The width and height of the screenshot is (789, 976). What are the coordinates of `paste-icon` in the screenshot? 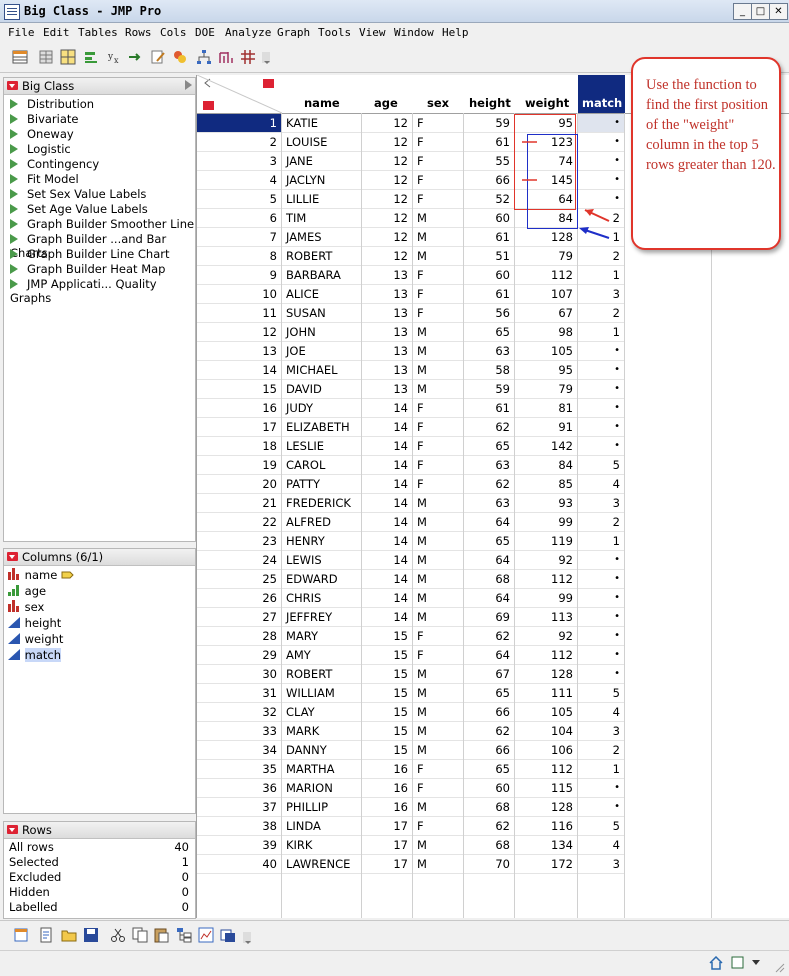 It's located at (161, 935).